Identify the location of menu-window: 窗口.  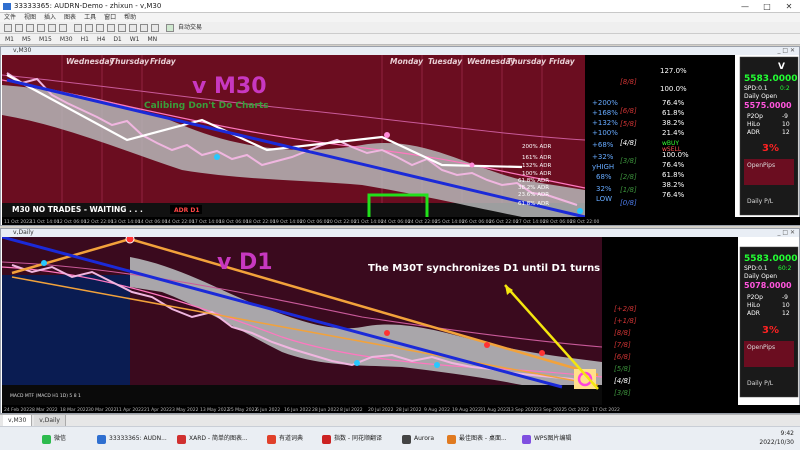
(110, 17).